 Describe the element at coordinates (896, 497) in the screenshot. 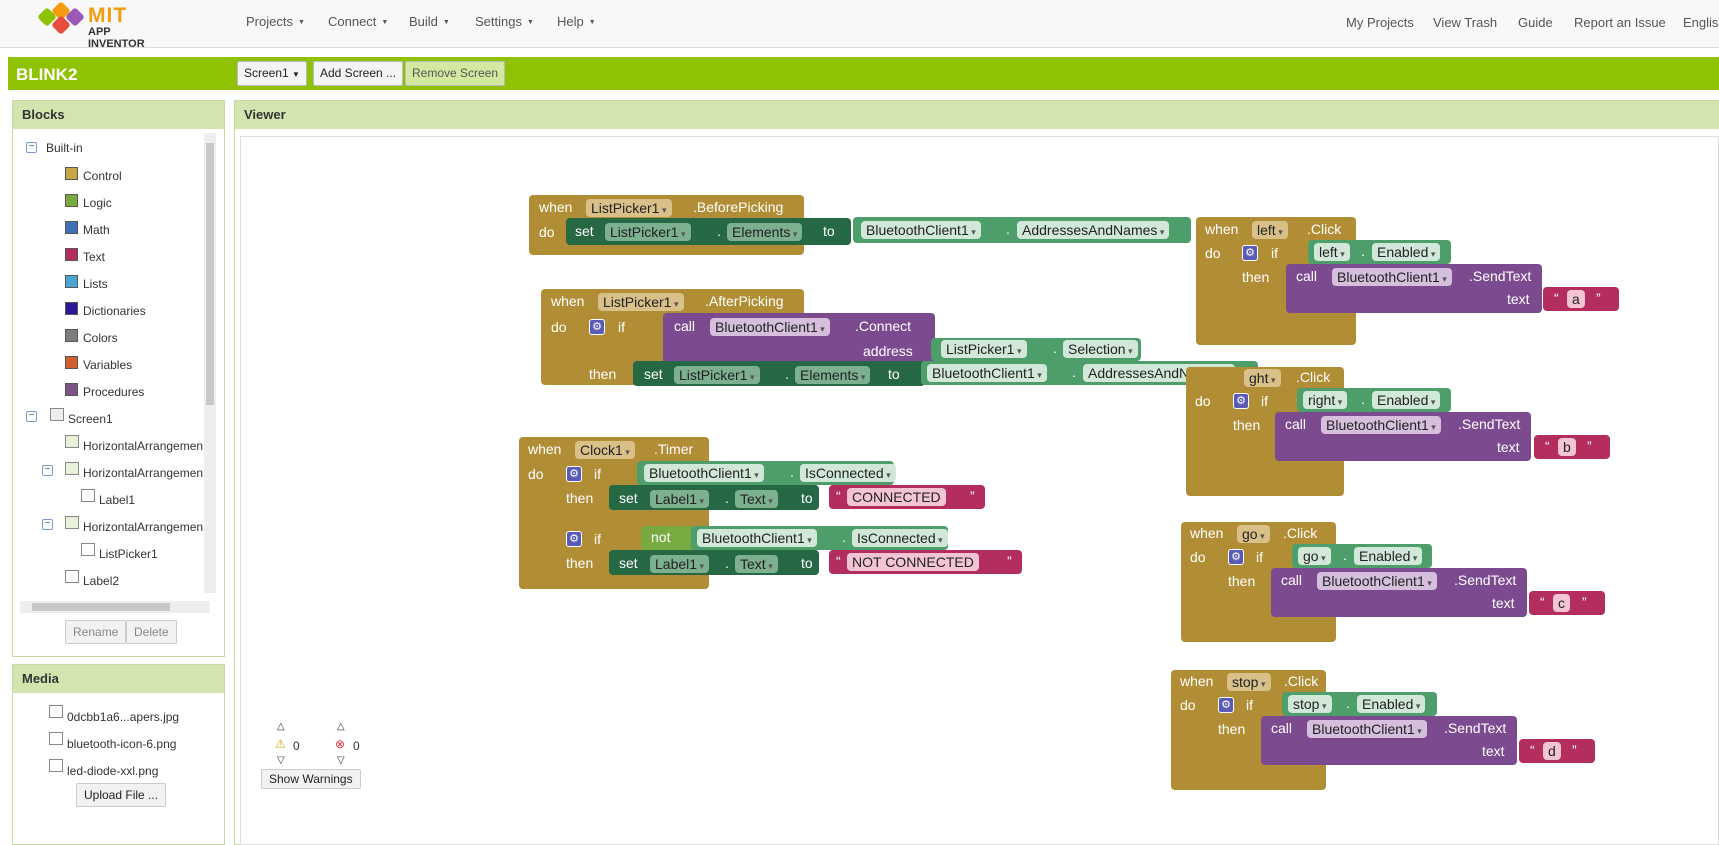

I see `text-literal-value: CONNECTED` at that location.